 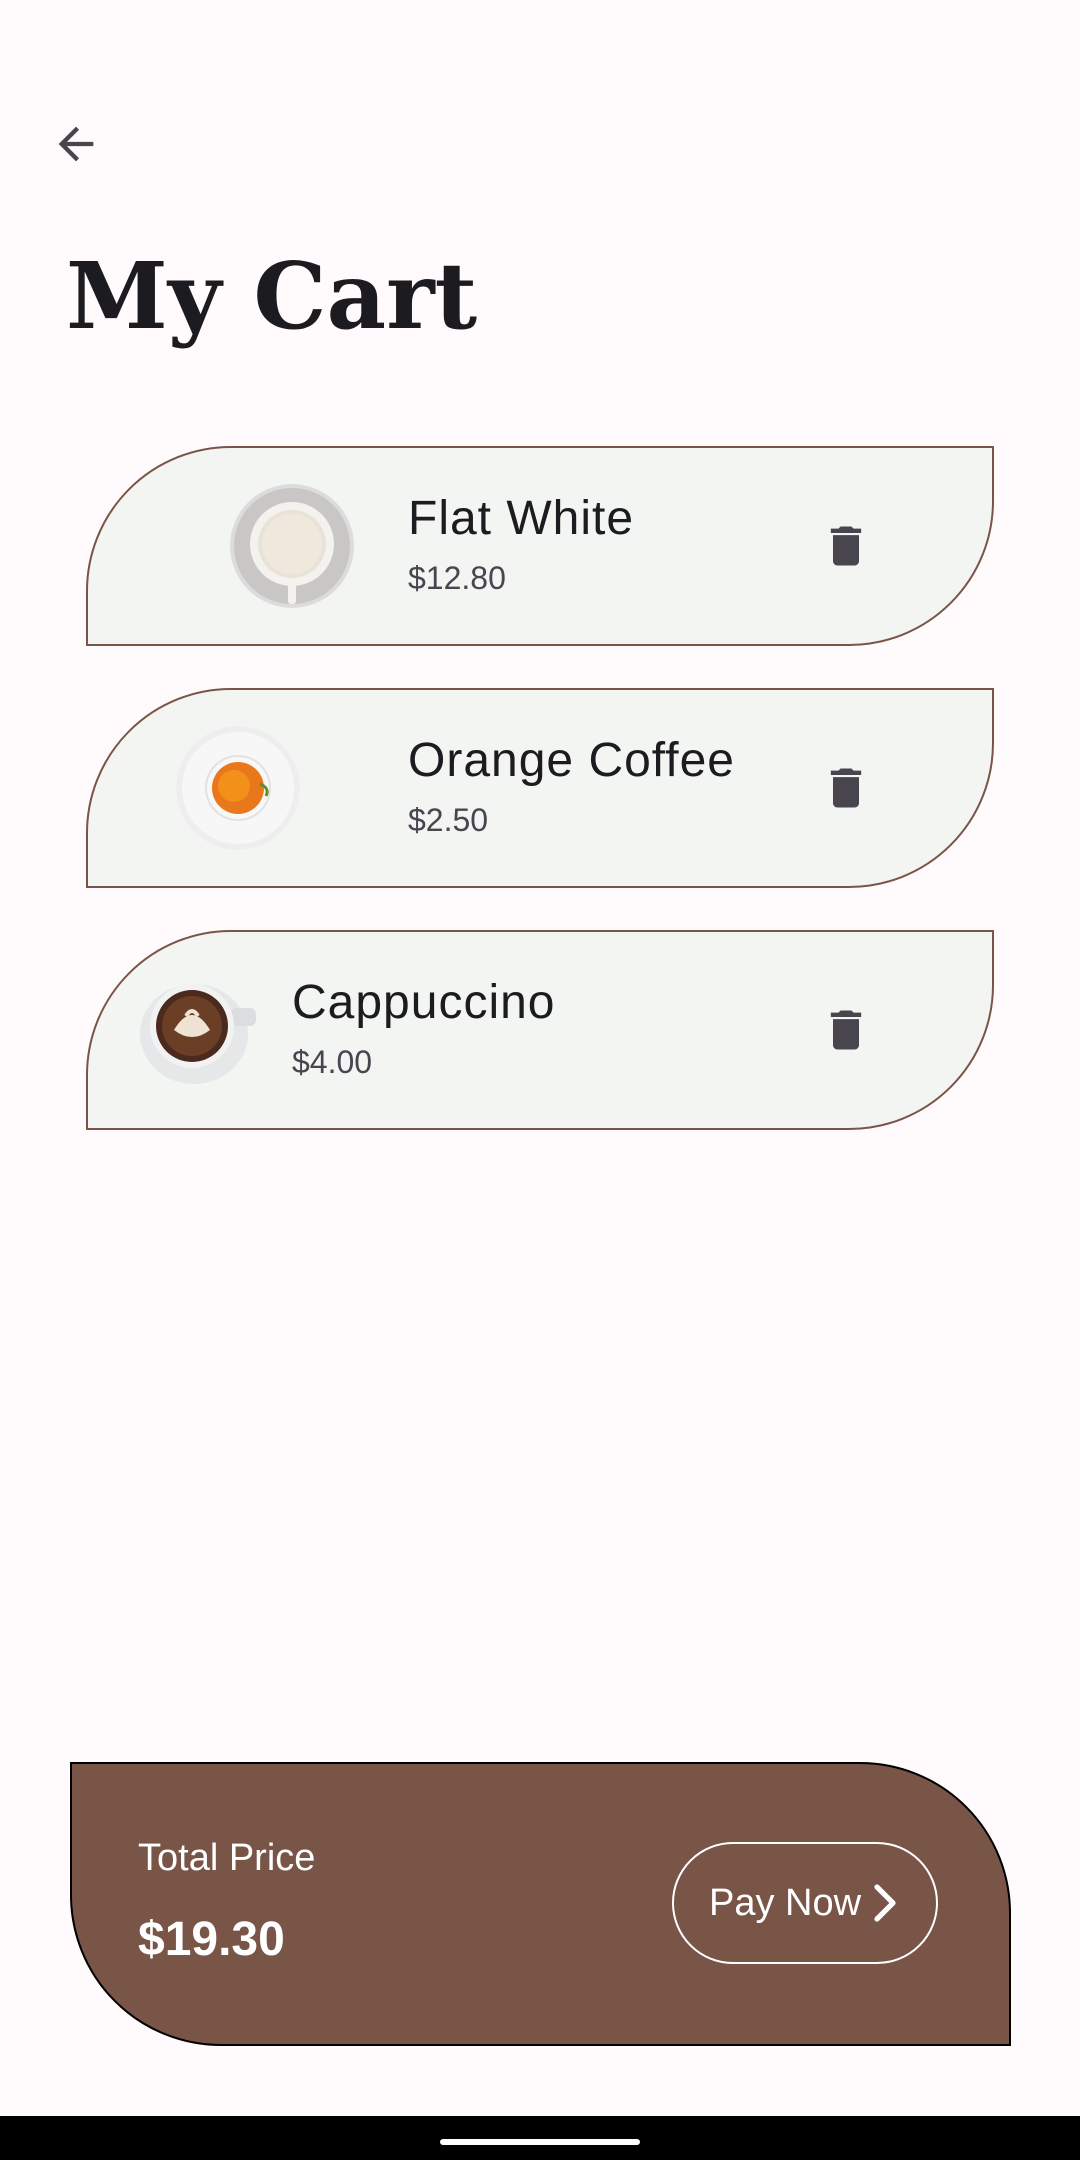 What do you see at coordinates (540, 788) in the screenshot?
I see `cart-item: Orange Coffee $2.50` at bounding box center [540, 788].